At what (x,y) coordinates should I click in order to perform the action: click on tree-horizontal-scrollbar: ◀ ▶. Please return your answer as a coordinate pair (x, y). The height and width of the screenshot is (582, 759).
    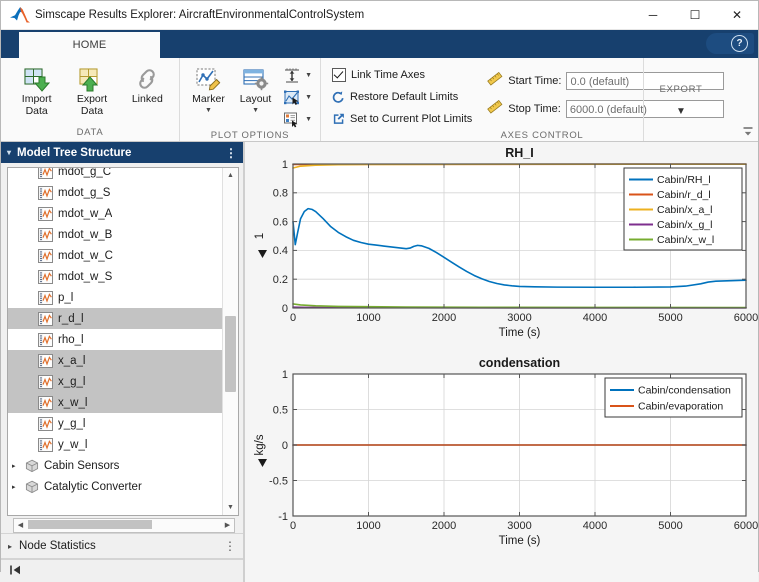
    Looking at the image, I should click on (124, 525).